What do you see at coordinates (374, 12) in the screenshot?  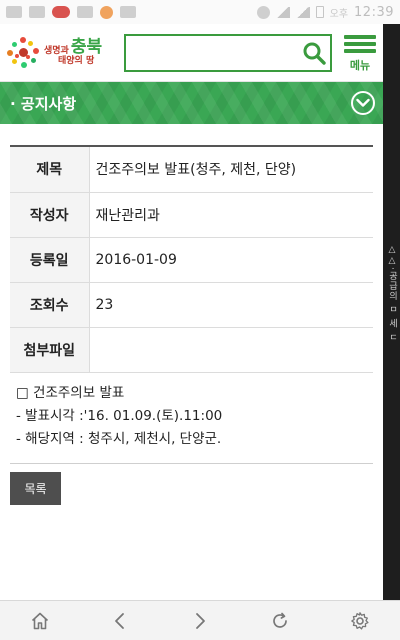 I see `status-time: 12:39` at bounding box center [374, 12].